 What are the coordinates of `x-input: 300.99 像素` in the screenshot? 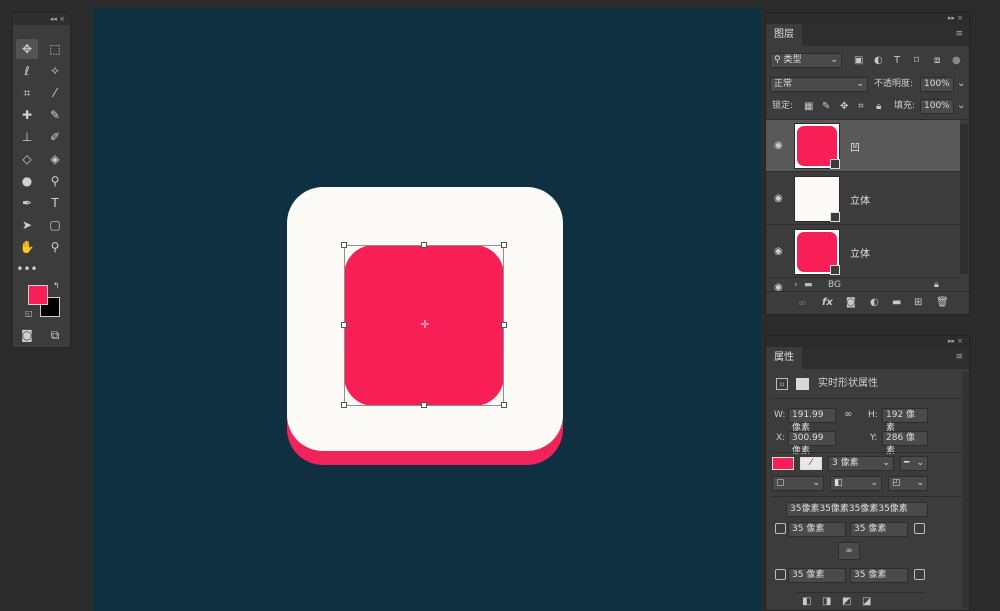 It's located at (812, 443).